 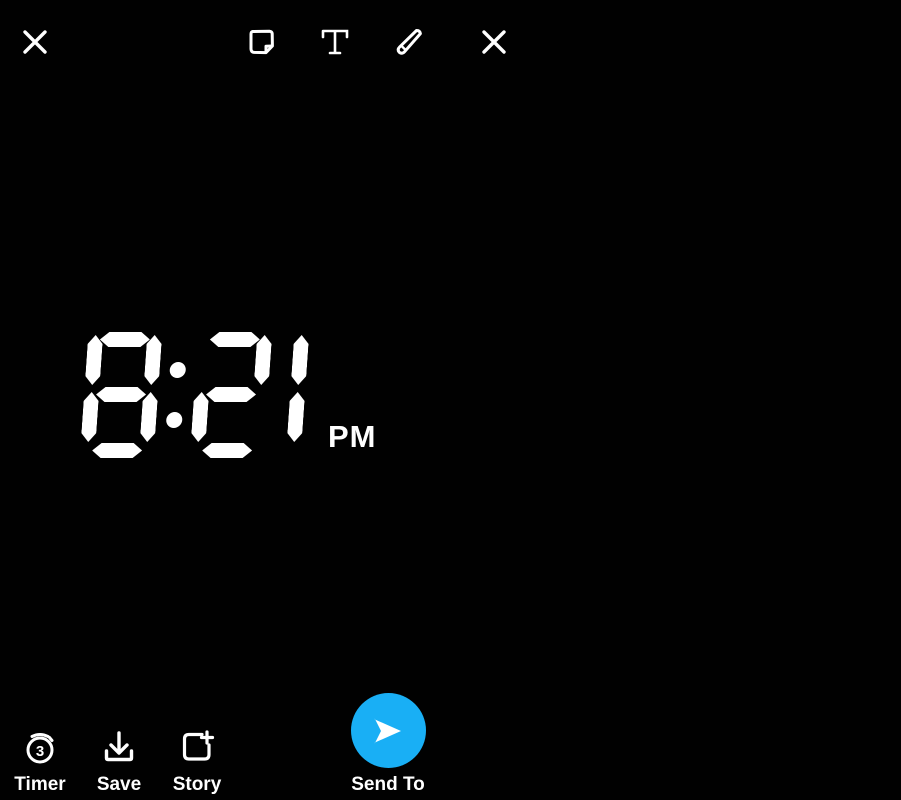 I want to click on add-to-story-icon, so click(x=197, y=747).